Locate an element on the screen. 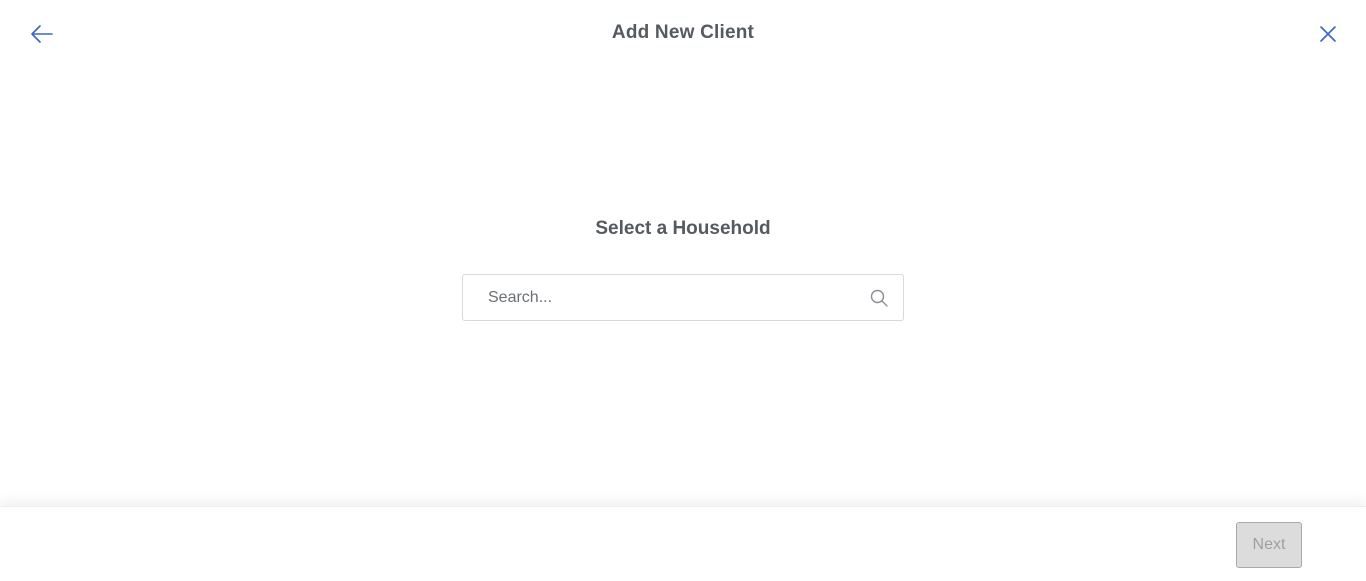 This screenshot has height=581, width=1366. household-search-box is located at coordinates (683, 297).